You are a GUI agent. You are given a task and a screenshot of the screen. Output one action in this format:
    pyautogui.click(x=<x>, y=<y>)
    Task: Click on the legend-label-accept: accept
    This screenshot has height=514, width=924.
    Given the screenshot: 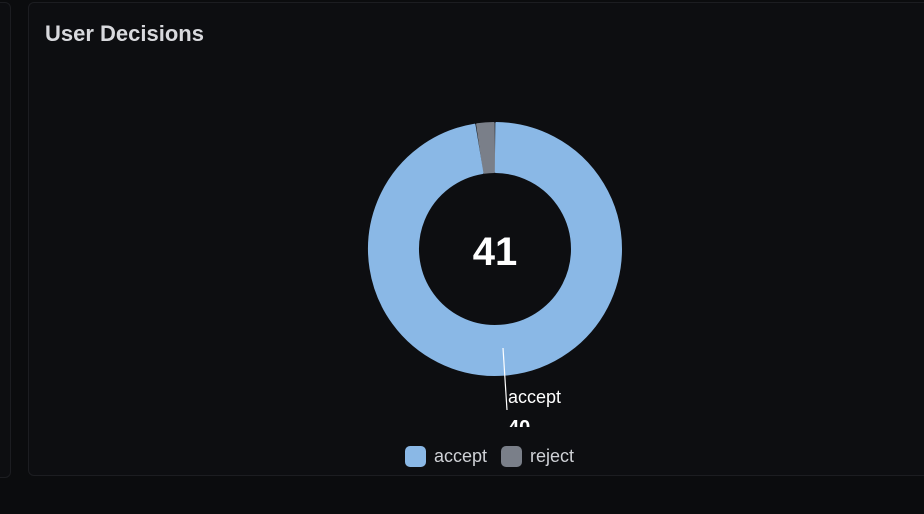 What is the action you would take?
    pyautogui.click(x=461, y=455)
    